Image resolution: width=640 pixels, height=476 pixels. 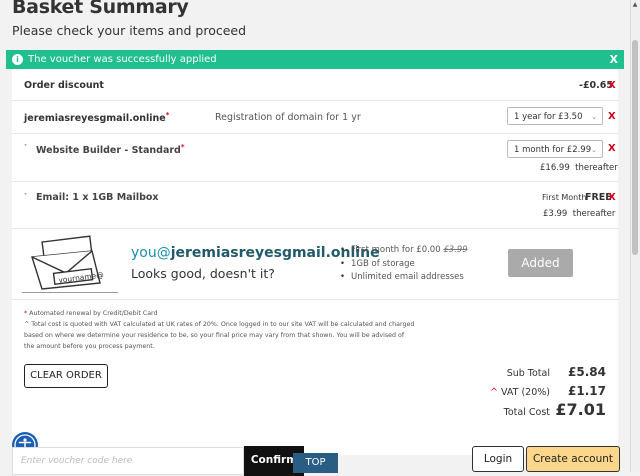 I want to click on login-button: Login, so click(x=498, y=459).